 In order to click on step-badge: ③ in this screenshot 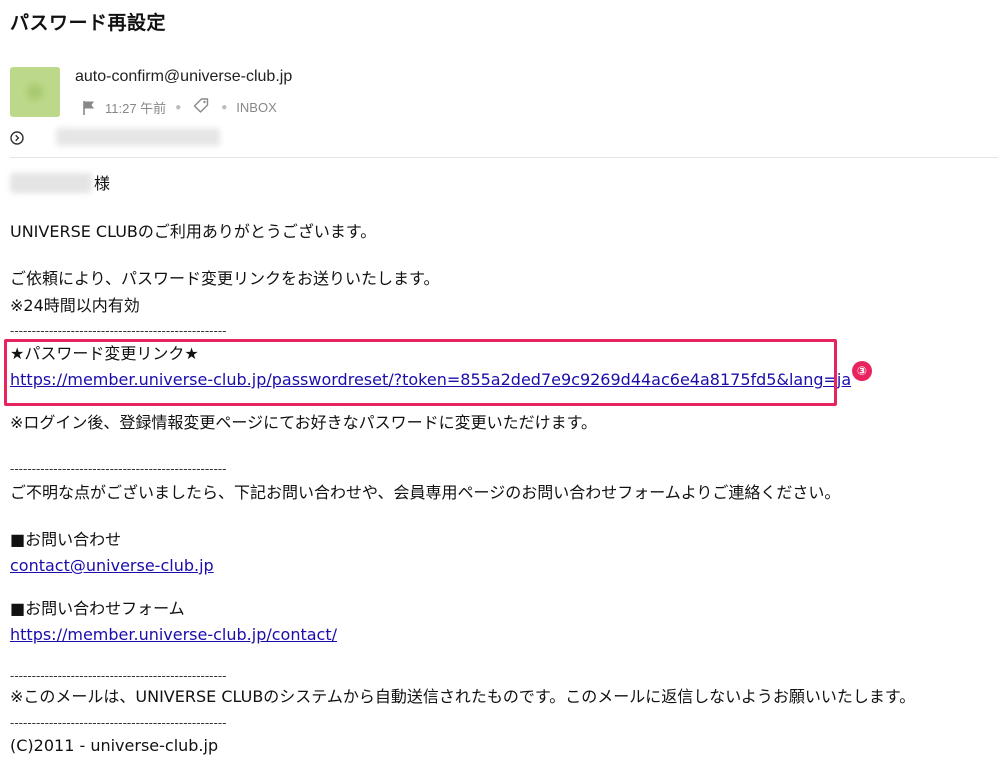, I will do `click(862, 371)`.